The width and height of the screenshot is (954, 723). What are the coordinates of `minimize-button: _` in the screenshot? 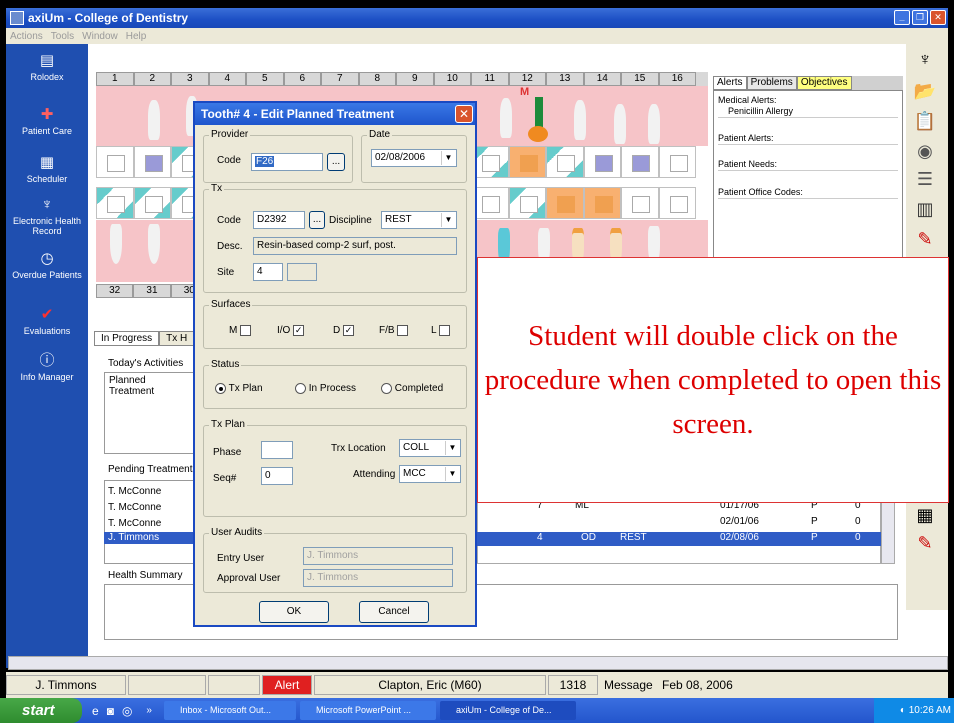 It's located at (902, 17).